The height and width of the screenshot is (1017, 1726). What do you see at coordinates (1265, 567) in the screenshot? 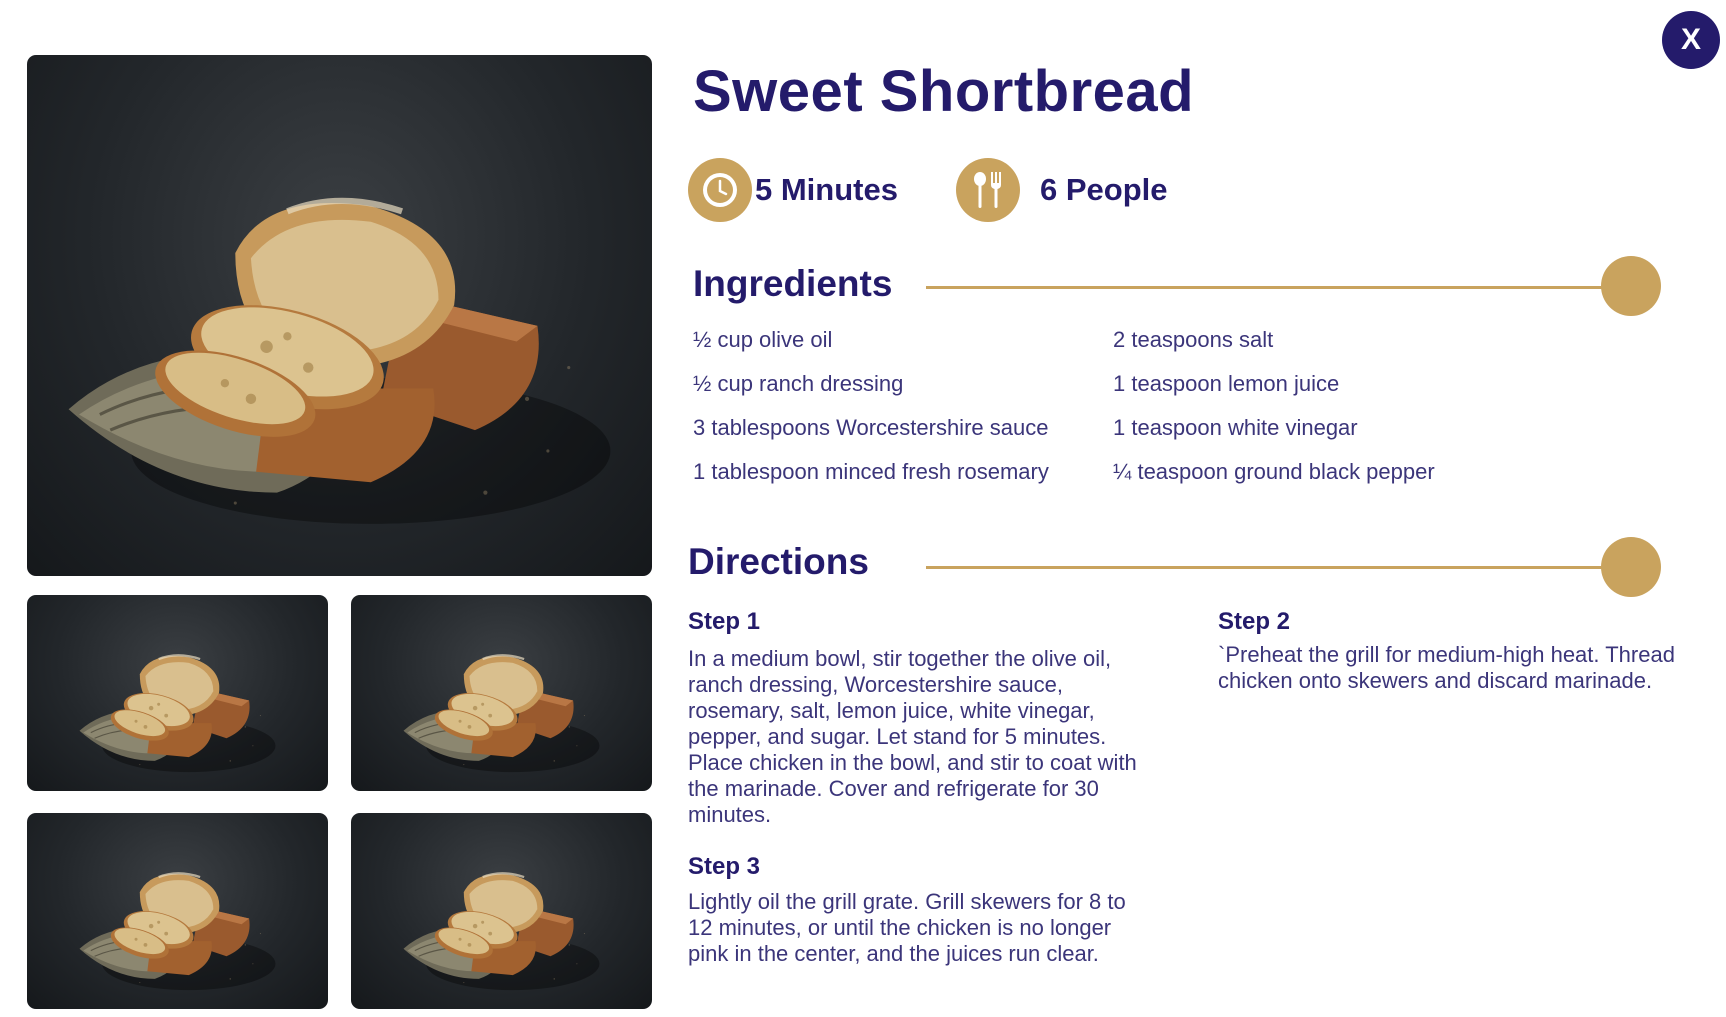
I see `directions-divider` at bounding box center [1265, 567].